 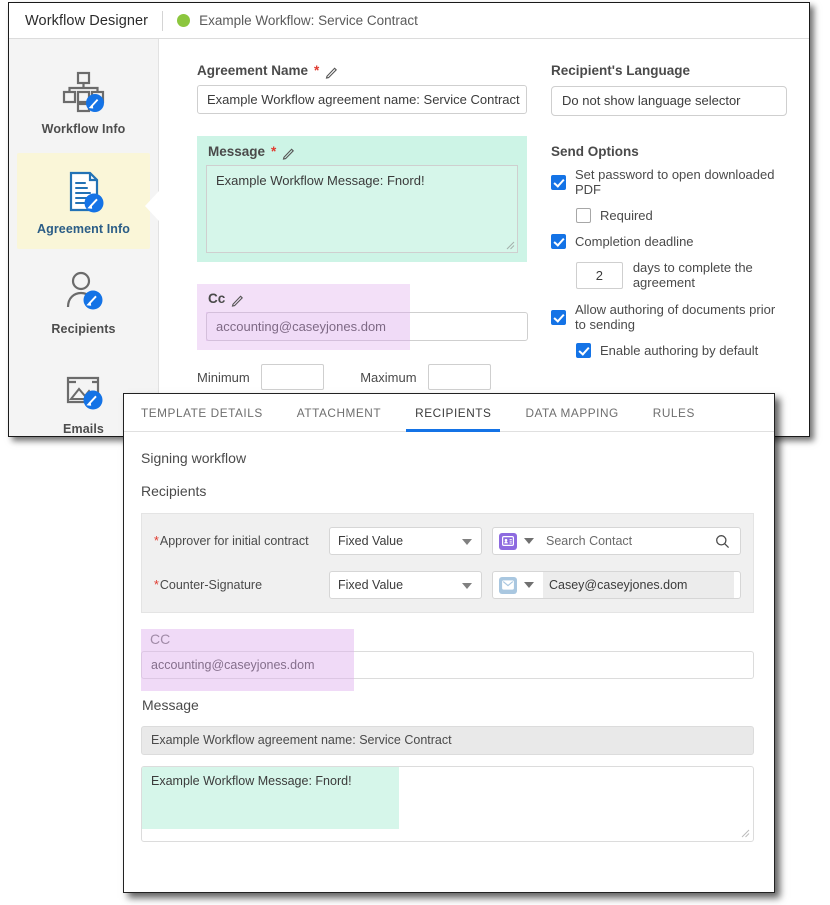 I want to click on contact-card-icon, so click(x=508, y=541).